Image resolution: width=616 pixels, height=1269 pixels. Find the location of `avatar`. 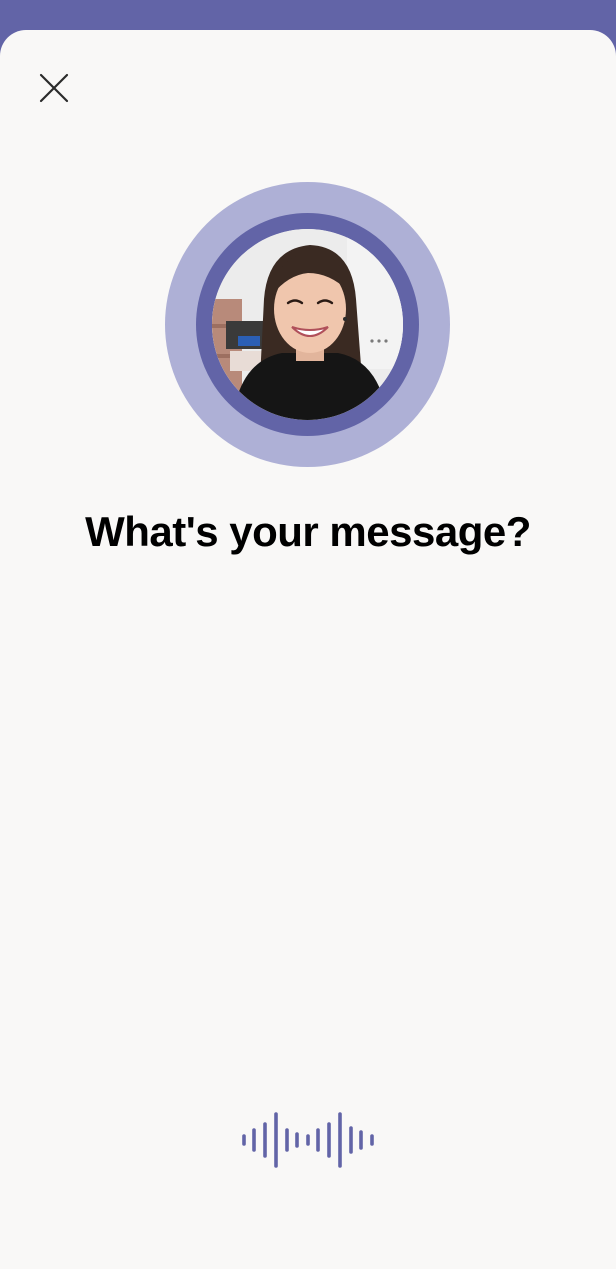

avatar is located at coordinates (307, 324).